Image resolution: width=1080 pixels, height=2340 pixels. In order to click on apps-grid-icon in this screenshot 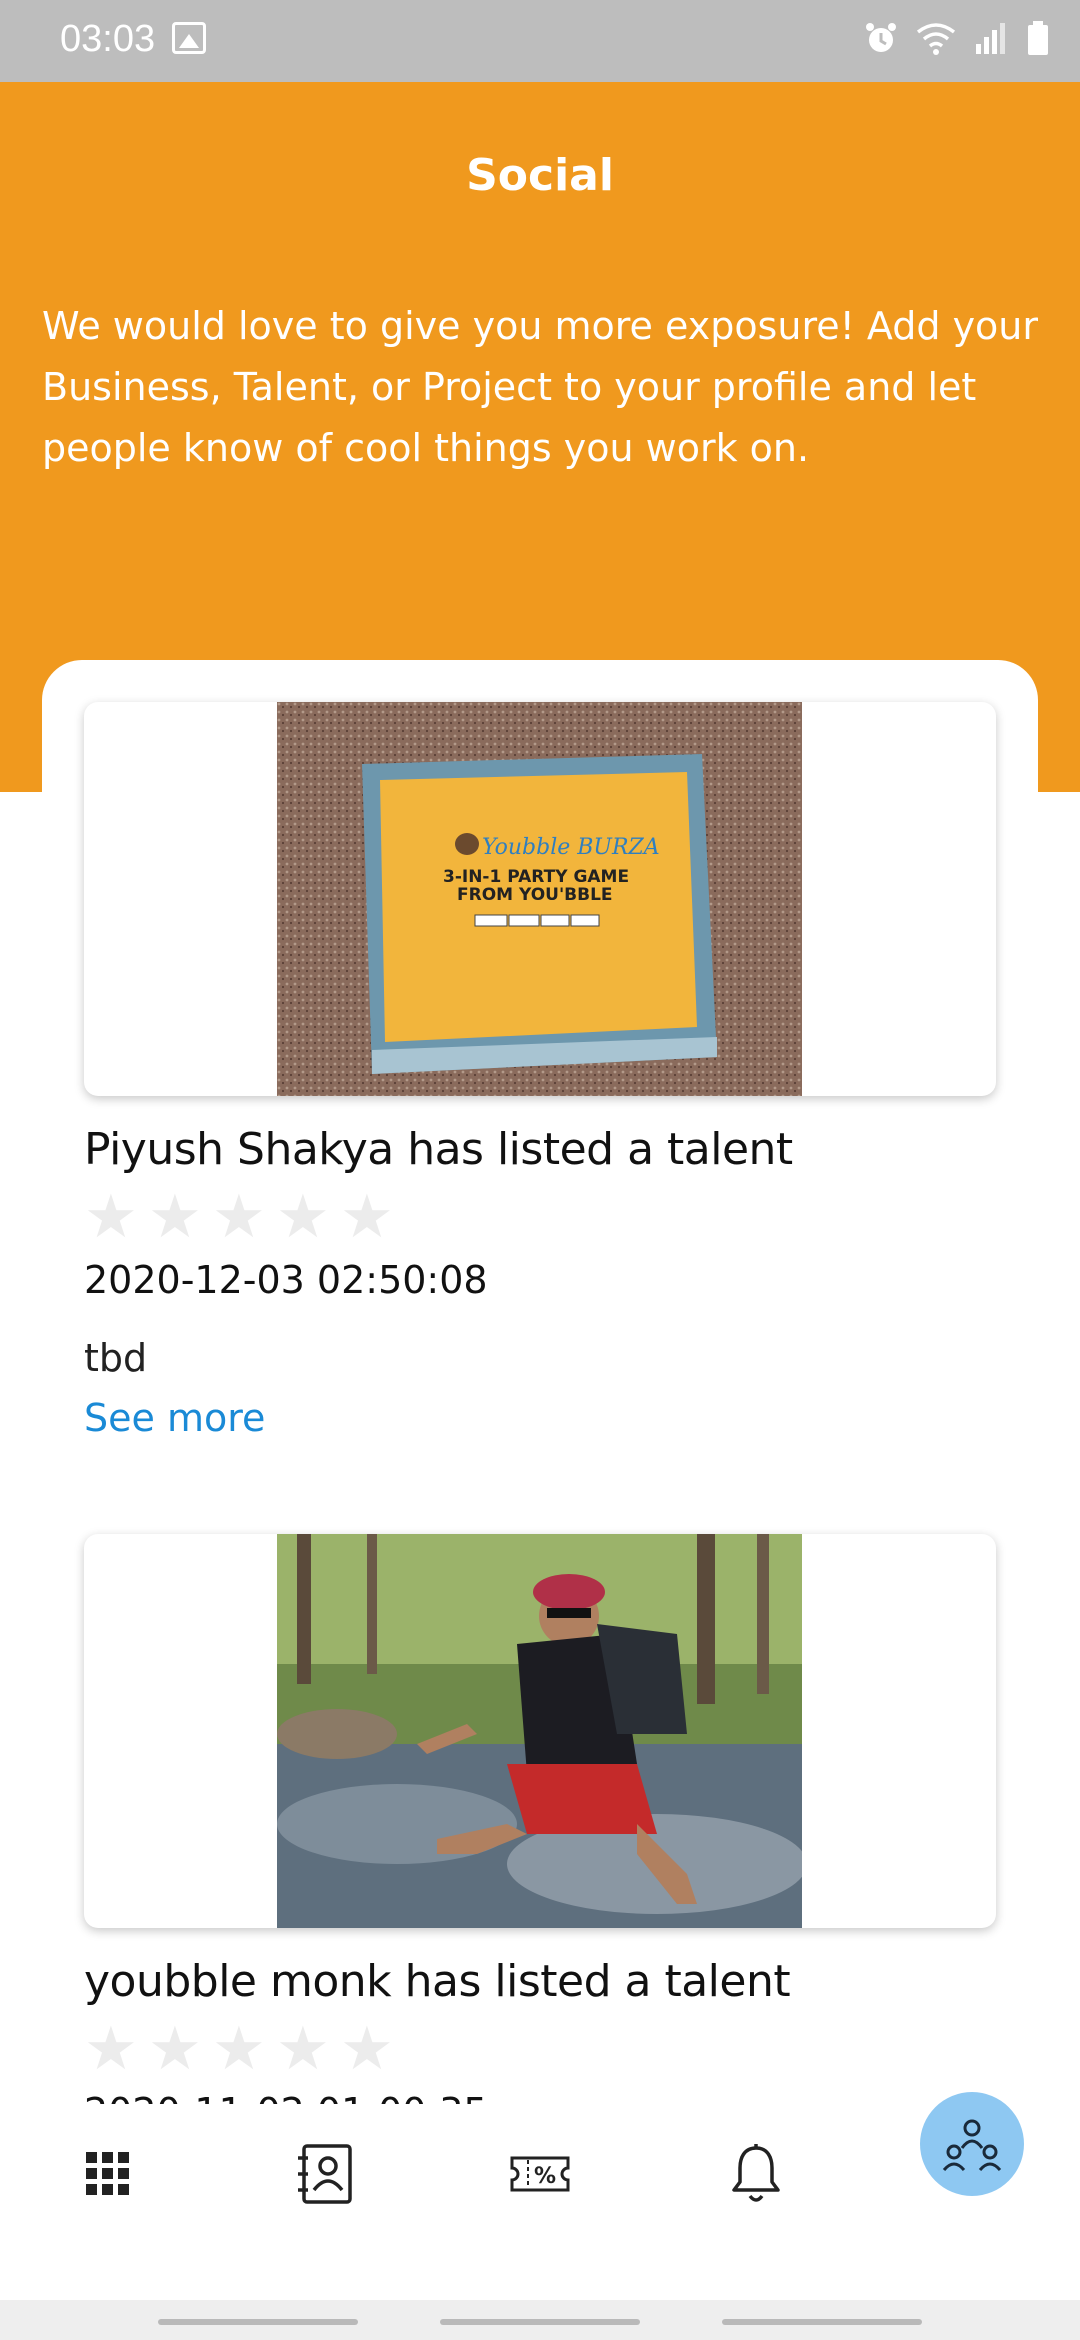, I will do `click(107, 2173)`.